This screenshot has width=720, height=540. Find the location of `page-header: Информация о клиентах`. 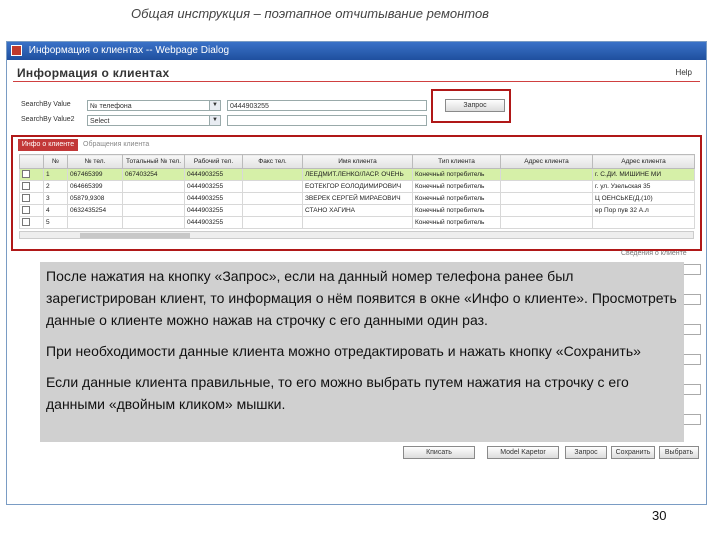

page-header: Информация о клиентах is located at coordinates (93, 73).